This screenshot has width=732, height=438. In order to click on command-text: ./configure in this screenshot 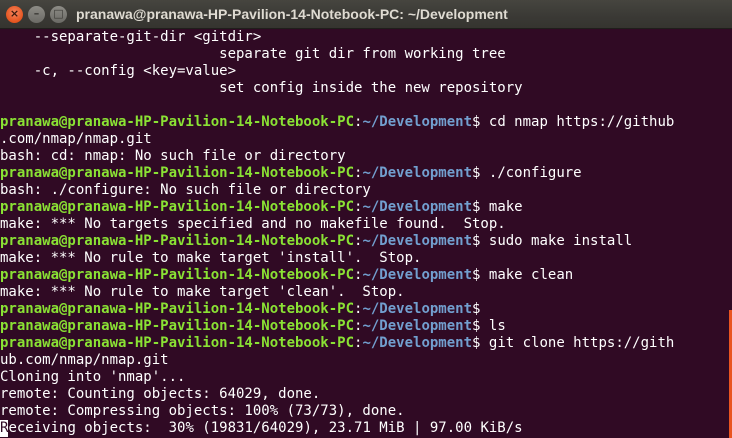, I will do `click(535, 173)`.